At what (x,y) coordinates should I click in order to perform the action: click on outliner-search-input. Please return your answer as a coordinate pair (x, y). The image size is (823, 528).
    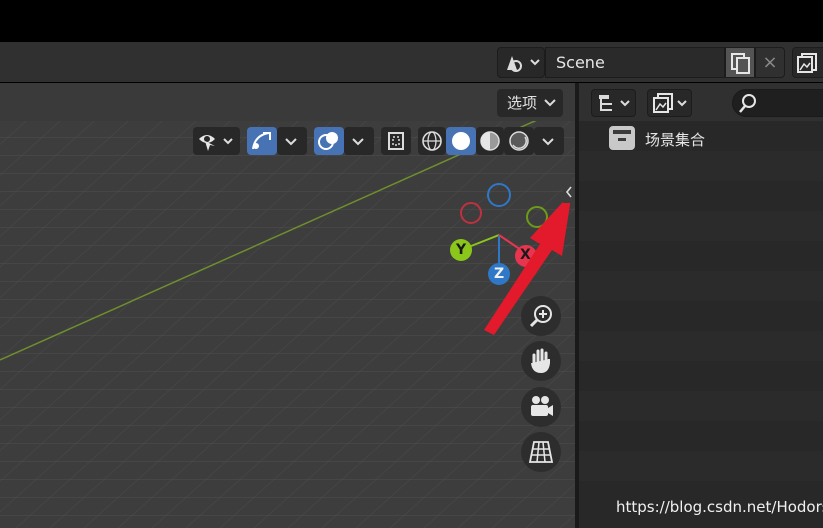
    Looking at the image, I should click on (777, 103).